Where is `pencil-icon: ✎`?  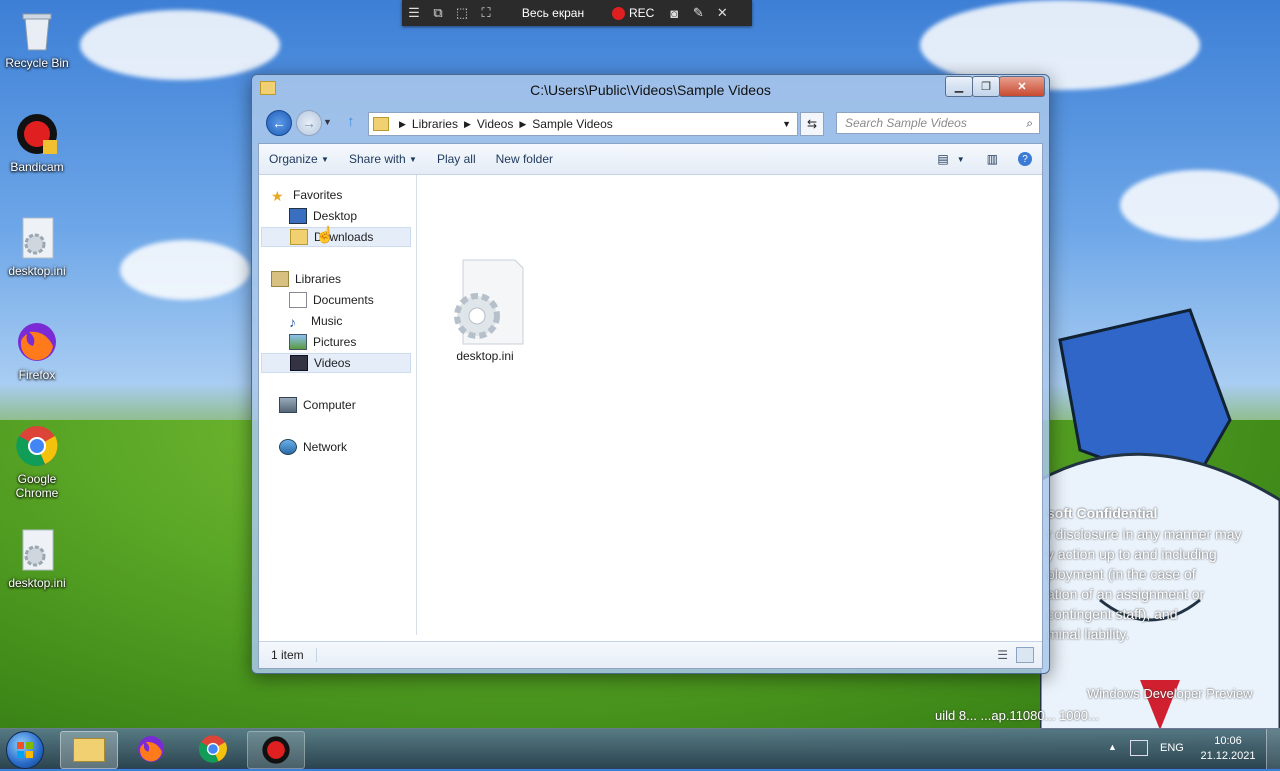
pencil-icon: ✎ is located at coordinates (698, 13).